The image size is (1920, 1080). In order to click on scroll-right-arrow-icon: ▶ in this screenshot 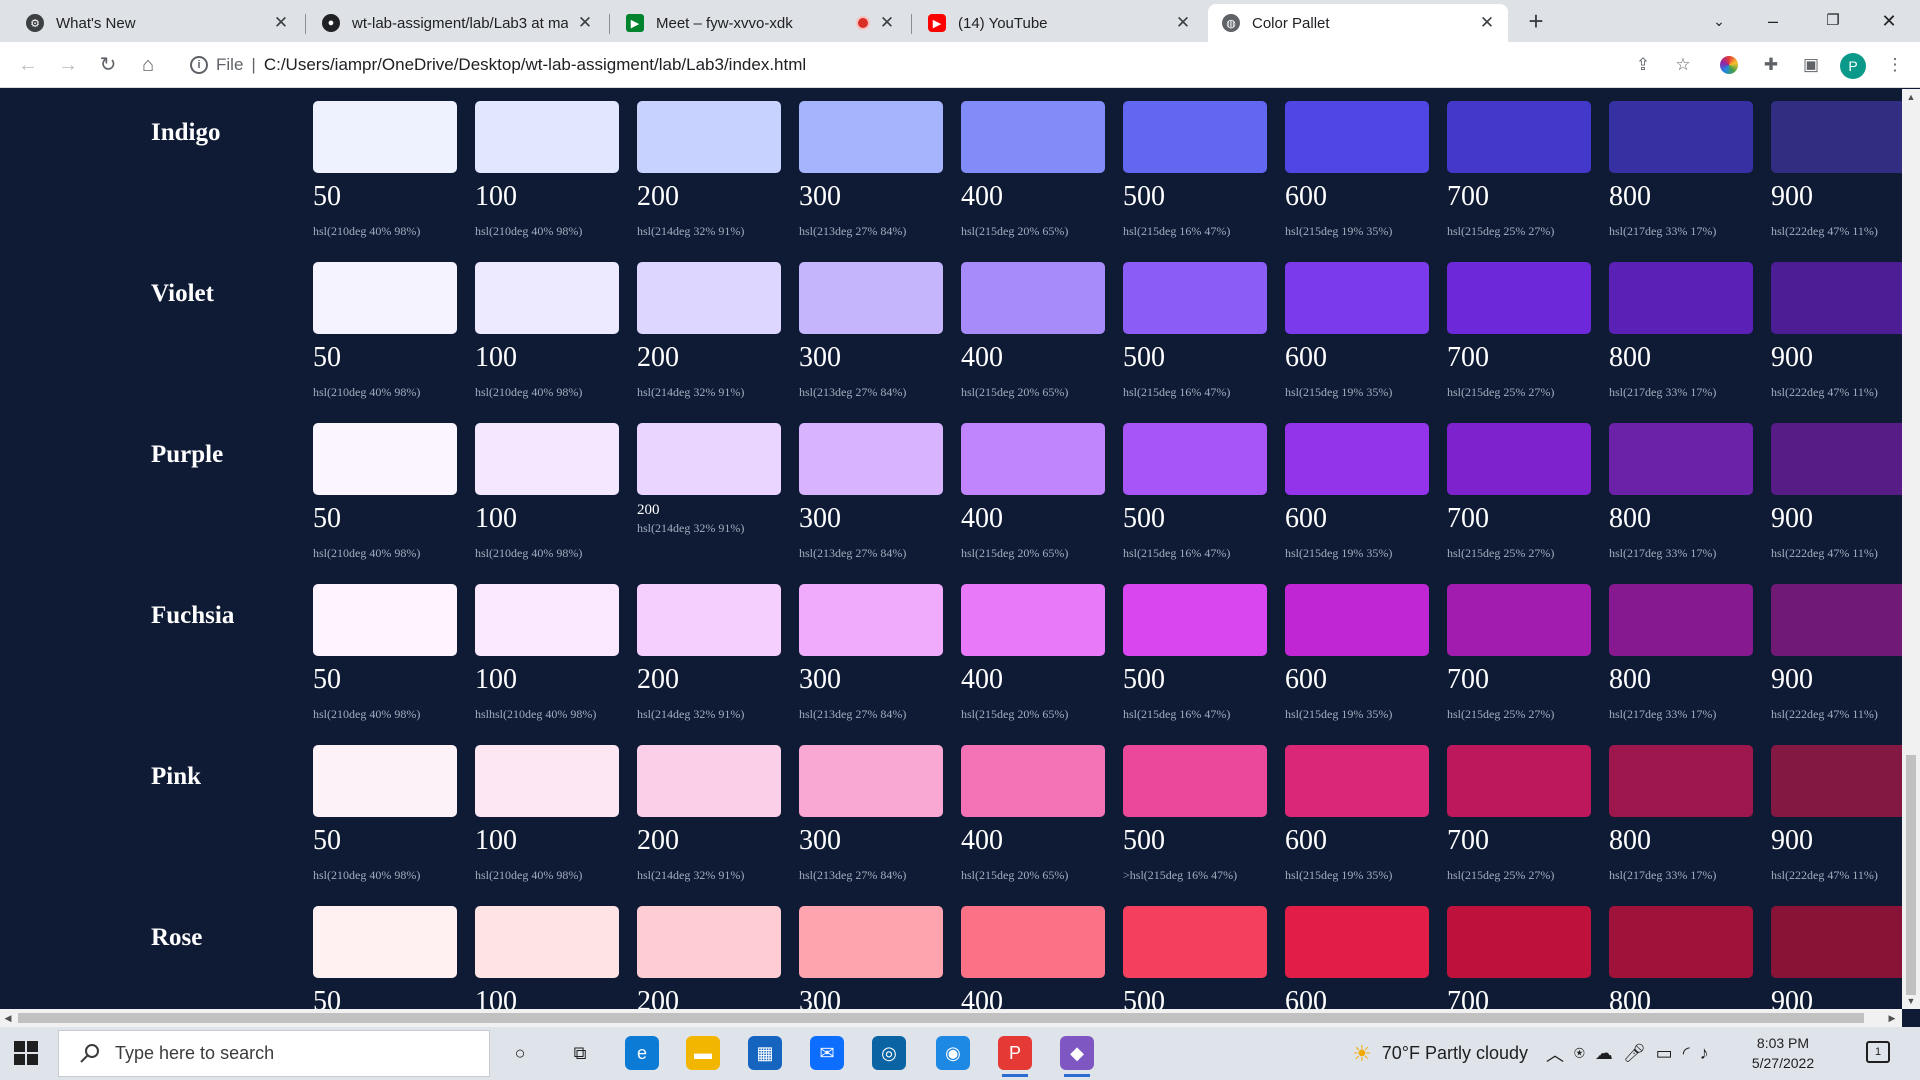, I will do `click(1892, 1018)`.